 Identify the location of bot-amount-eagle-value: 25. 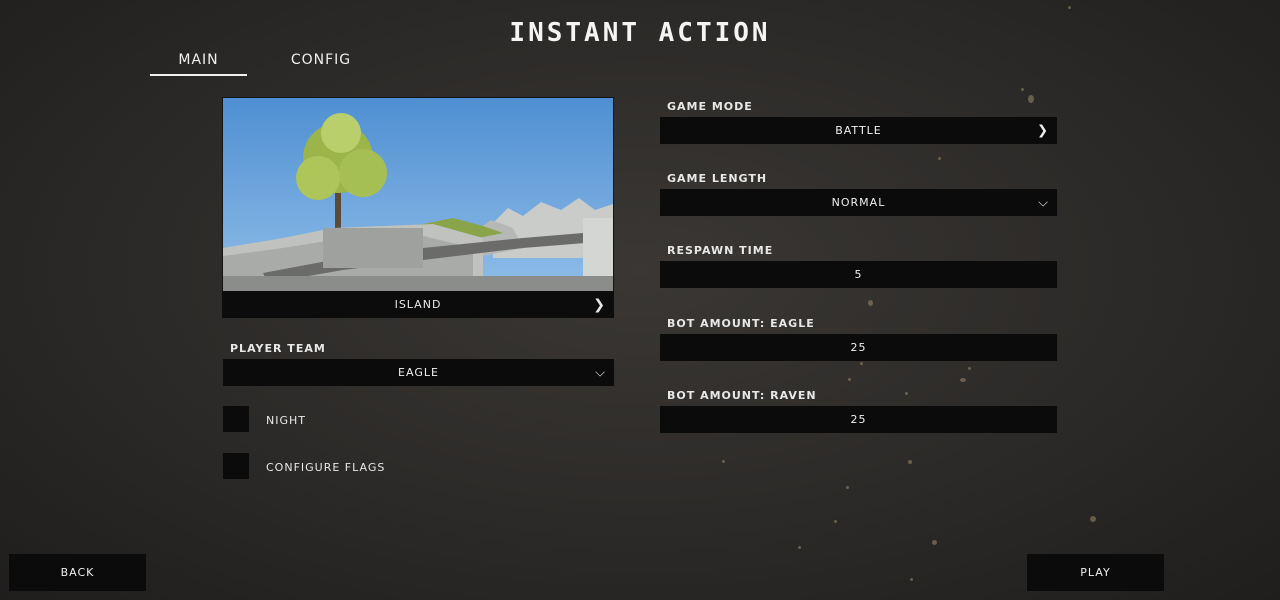
(858, 347).